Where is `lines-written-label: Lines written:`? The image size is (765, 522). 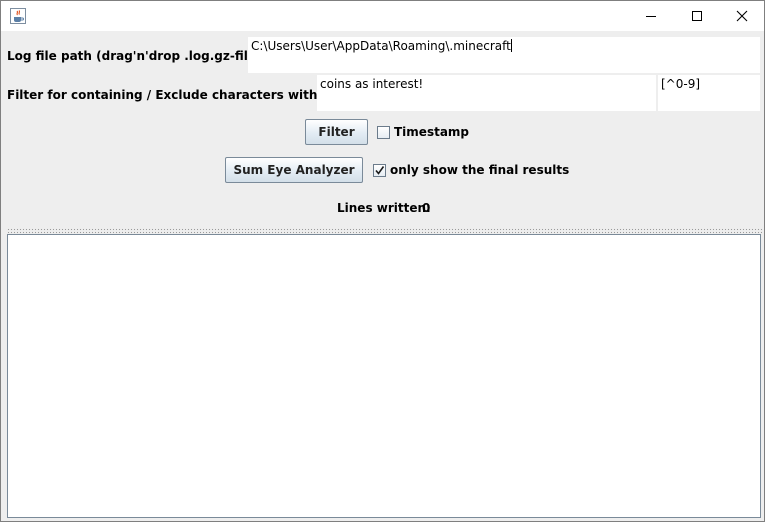
lines-written-label: Lines written: is located at coordinates (384, 208).